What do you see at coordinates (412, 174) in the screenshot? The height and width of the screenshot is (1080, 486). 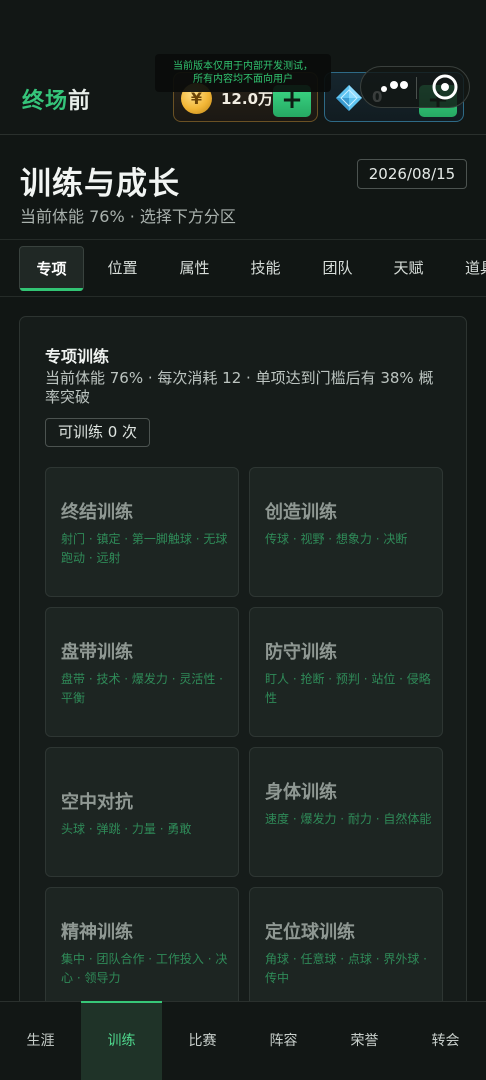 I see `date-badge: 2026/08/15` at bounding box center [412, 174].